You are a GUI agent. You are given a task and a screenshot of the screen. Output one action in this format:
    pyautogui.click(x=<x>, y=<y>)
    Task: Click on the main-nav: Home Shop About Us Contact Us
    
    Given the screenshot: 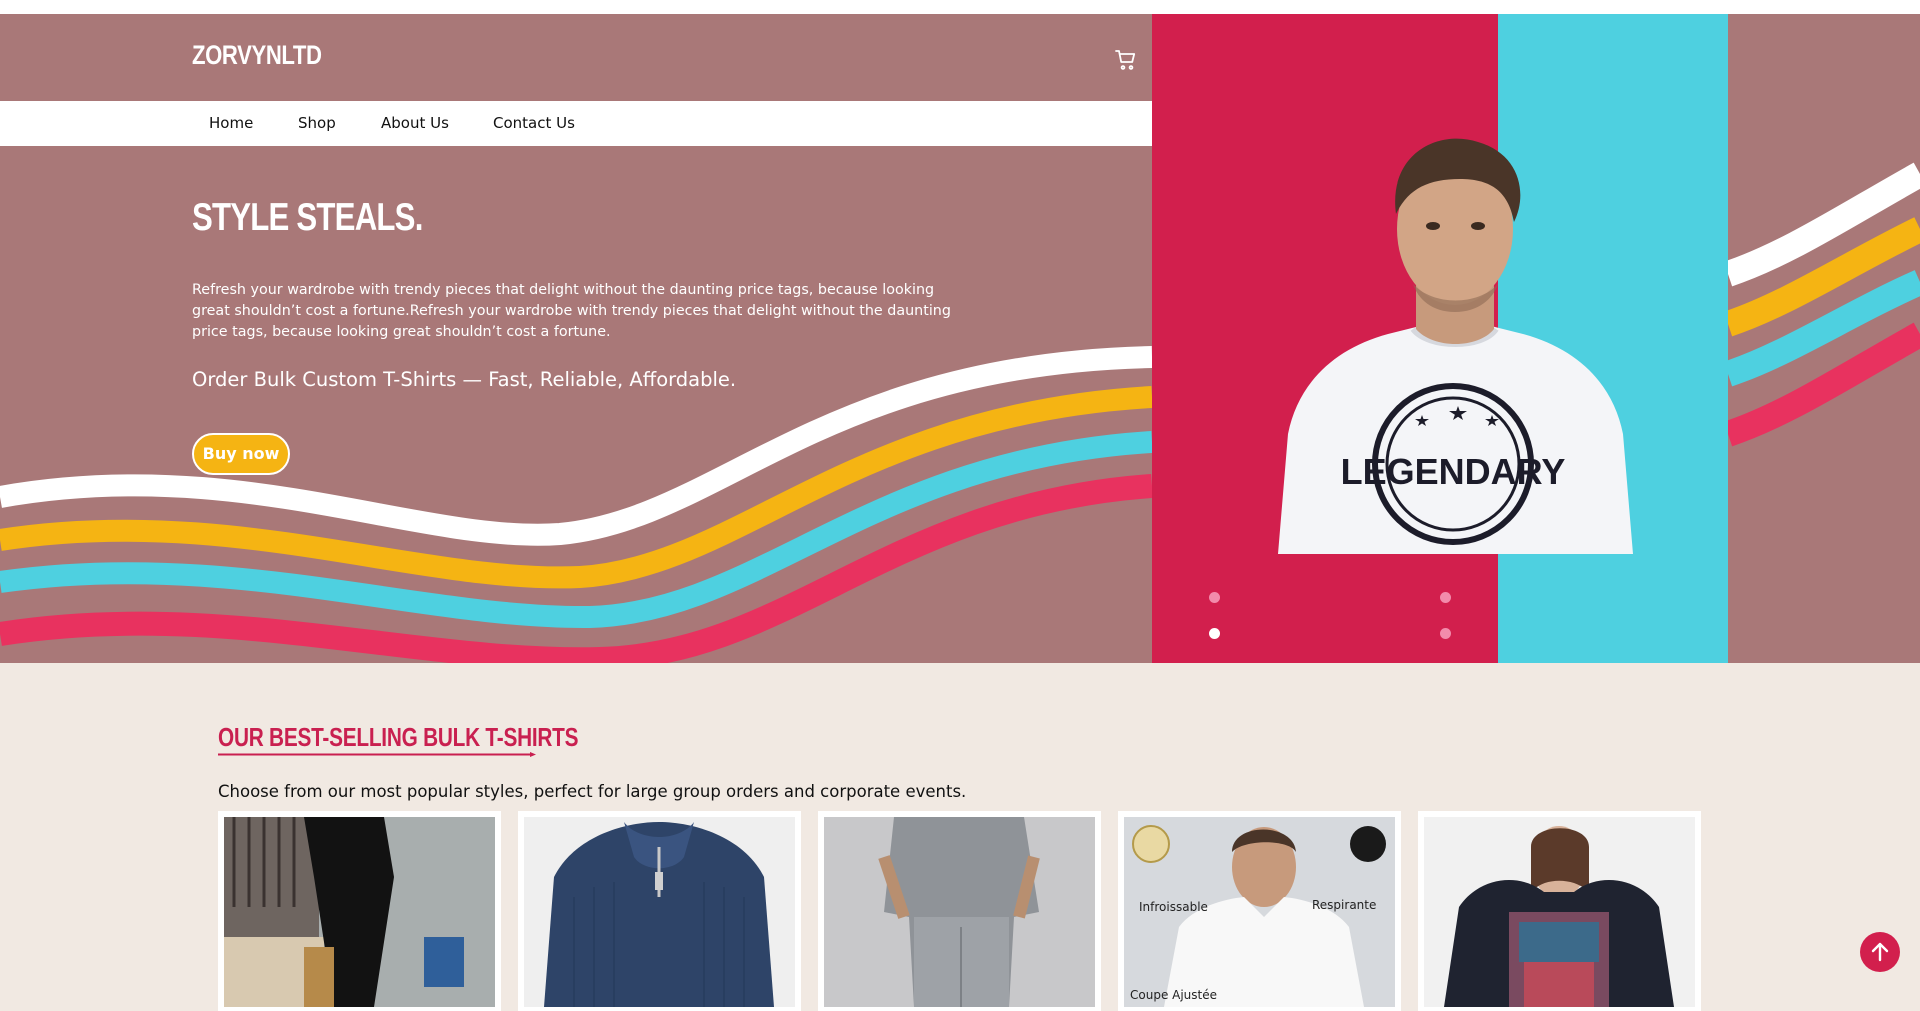 What is the action you would take?
    pyautogui.click(x=576, y=123)
    